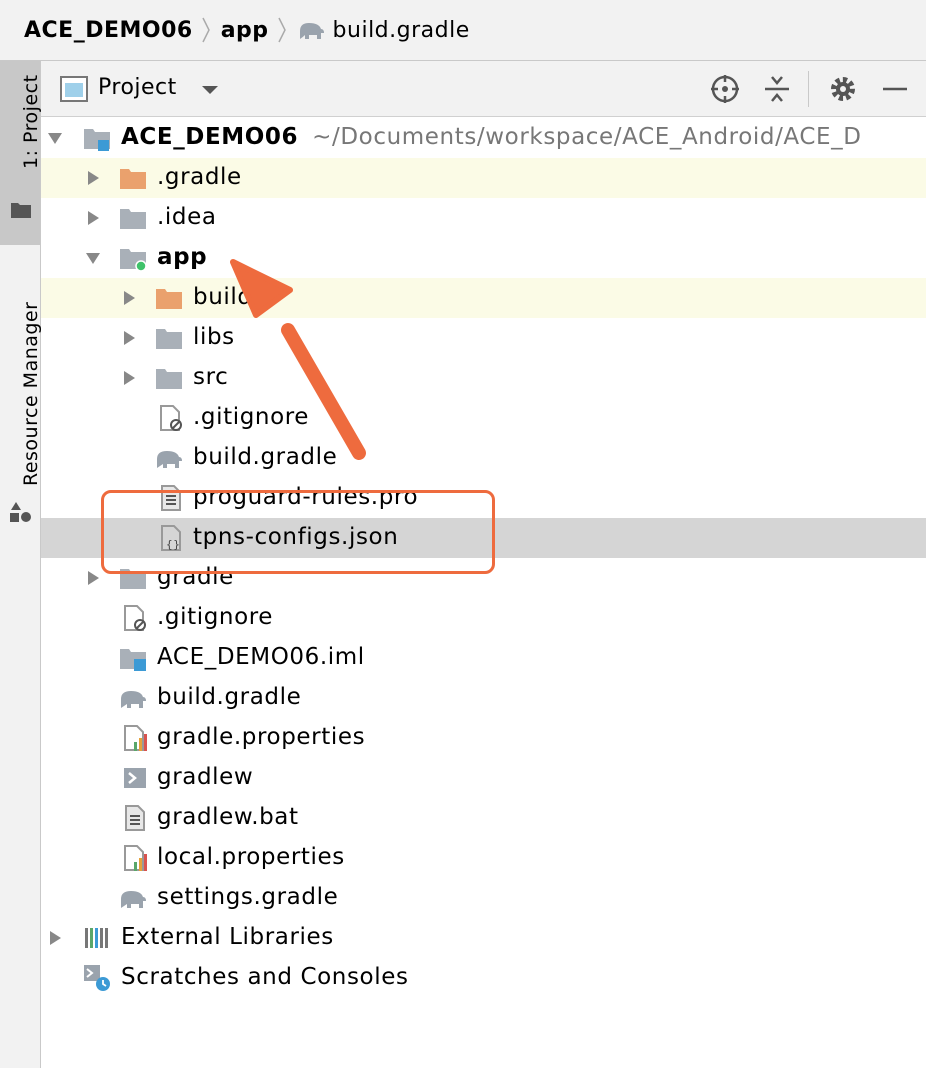 This screenshot has width=926, height=1068. I want to click on tree-row: gradlew, so click(483, 778).